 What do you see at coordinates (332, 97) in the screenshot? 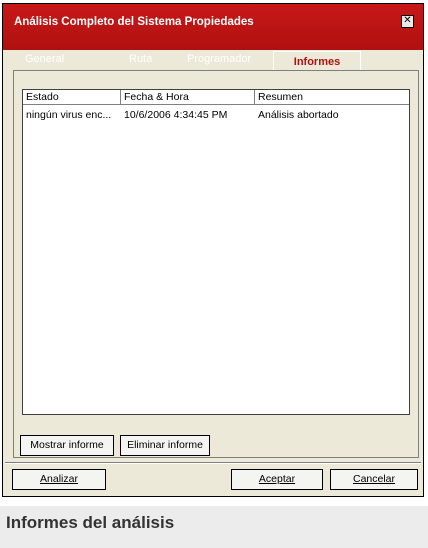
I see `column-header-resumen: Resumen` at bounding box center [332, 97].